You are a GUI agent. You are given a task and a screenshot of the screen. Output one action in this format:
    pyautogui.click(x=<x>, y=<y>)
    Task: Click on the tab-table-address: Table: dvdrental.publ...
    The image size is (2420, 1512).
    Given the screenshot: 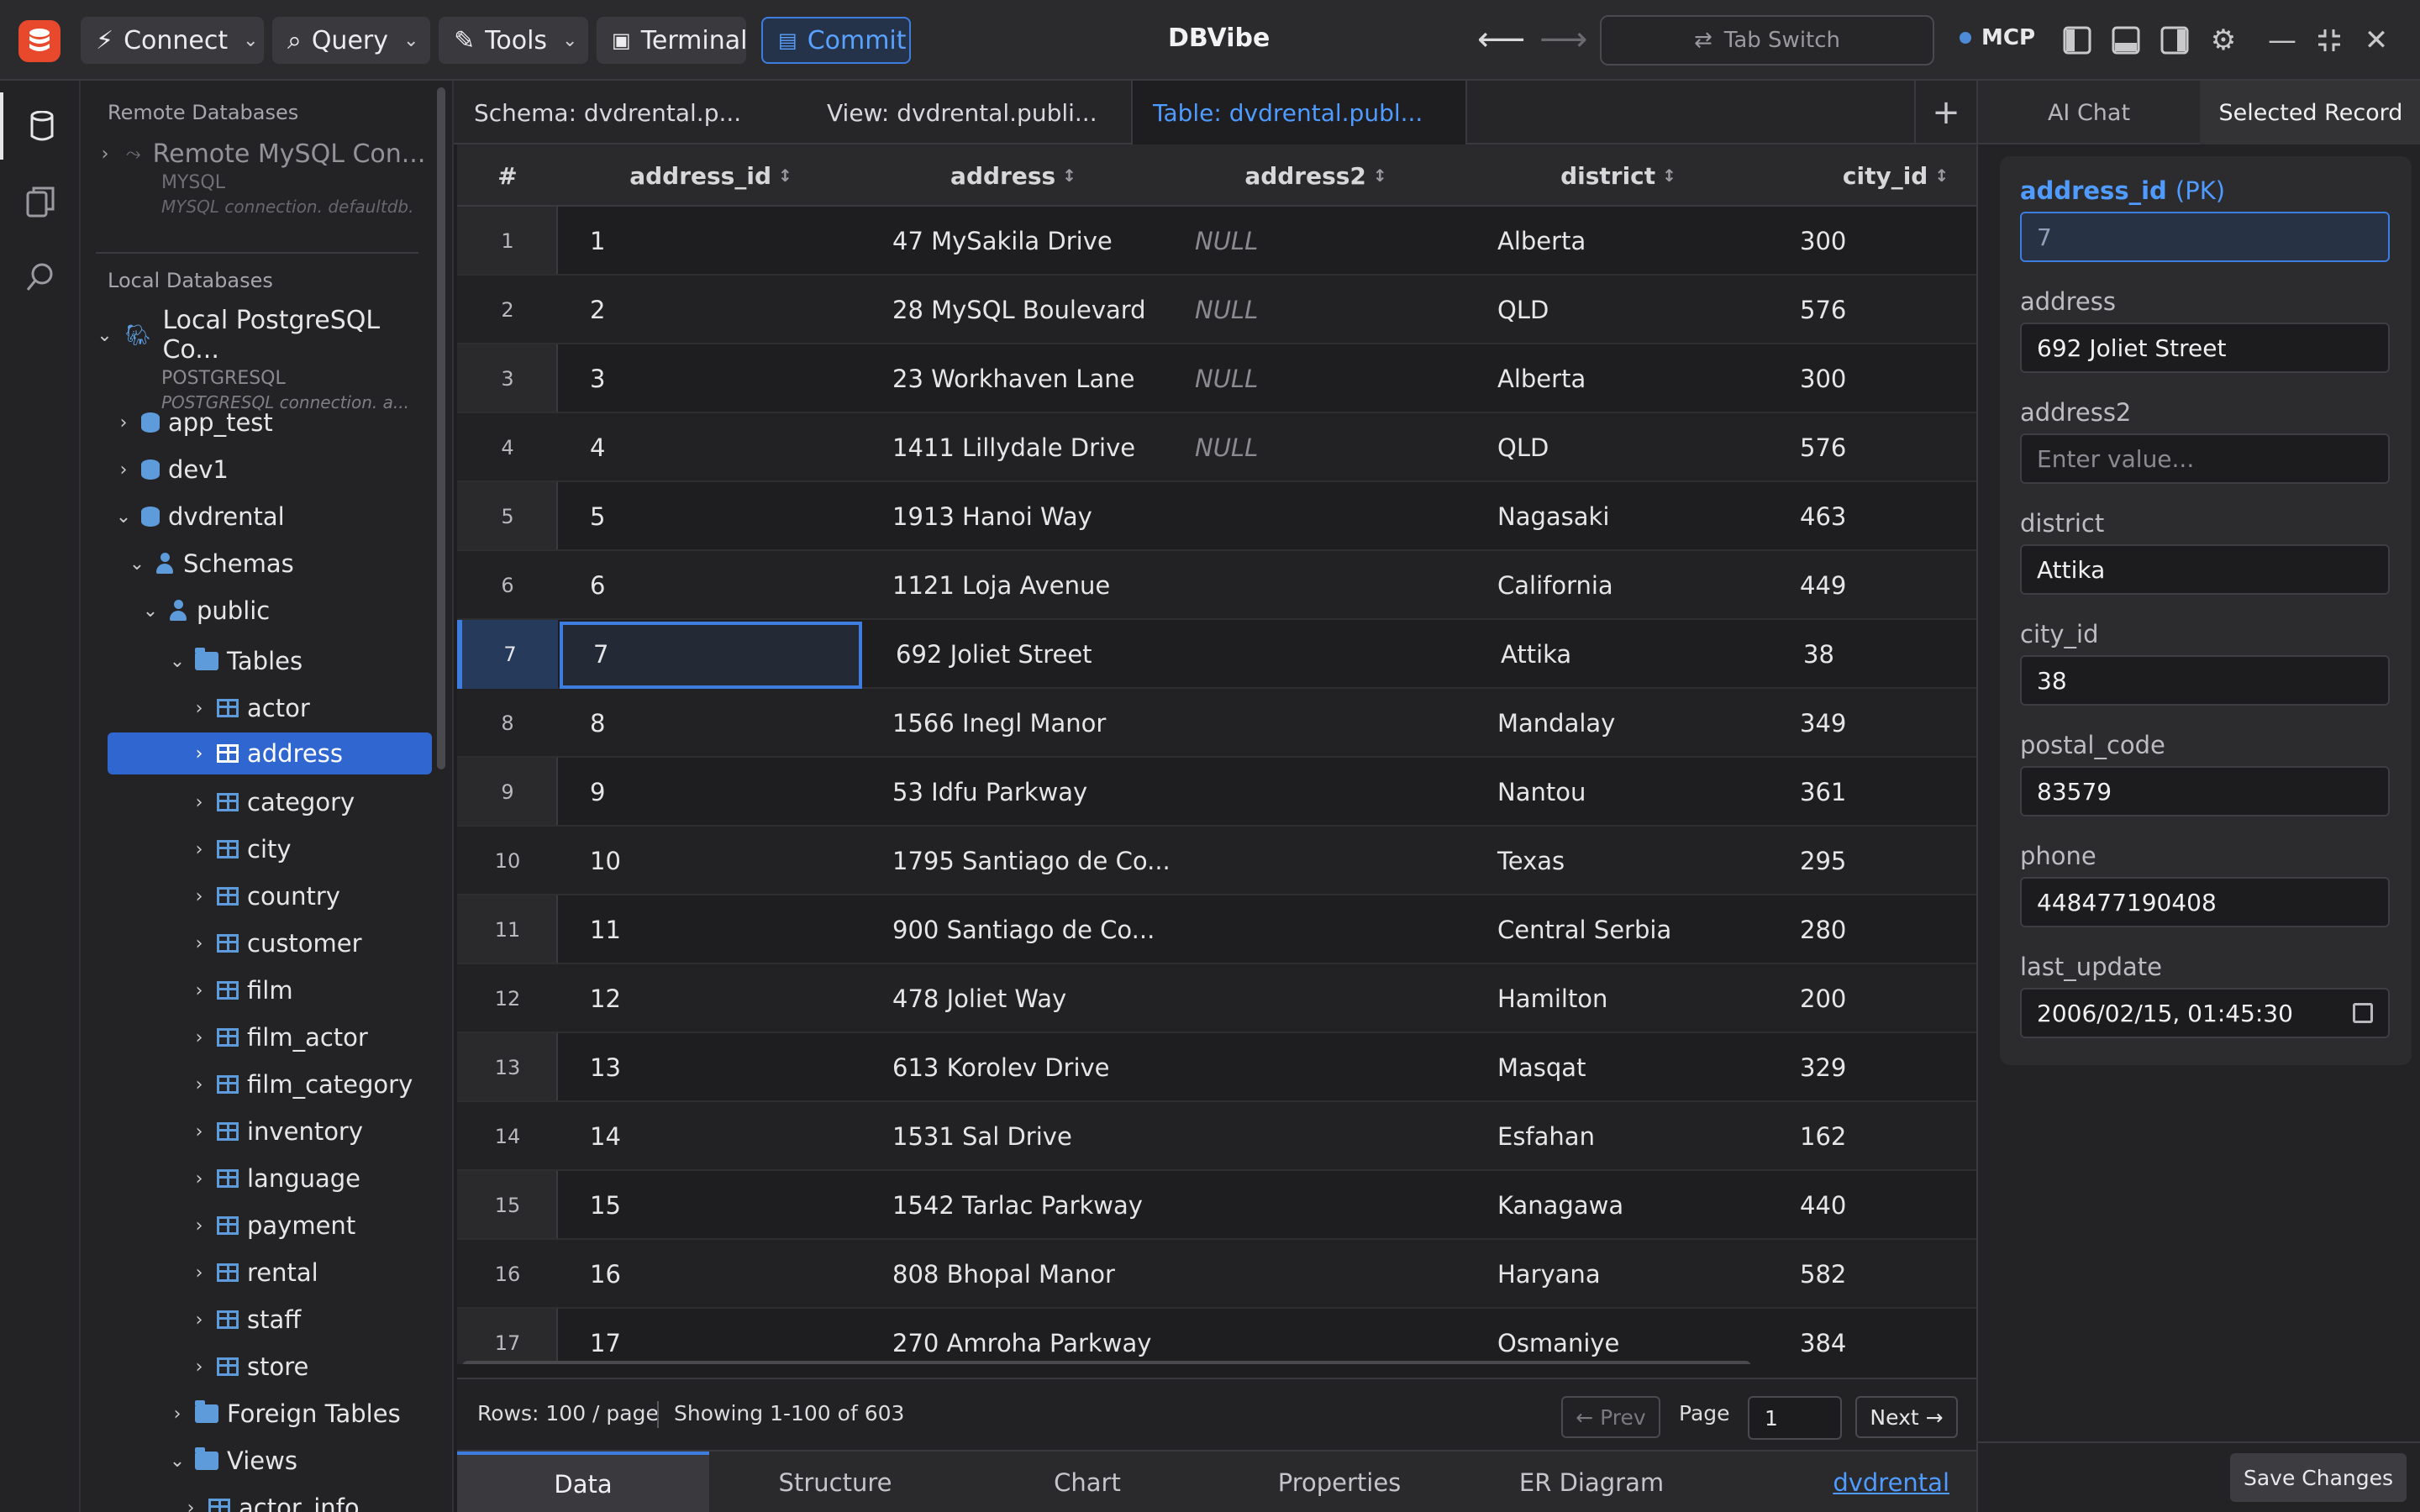 What is the action you would take?
    pyautogui.click(x=1299, y=112)
    